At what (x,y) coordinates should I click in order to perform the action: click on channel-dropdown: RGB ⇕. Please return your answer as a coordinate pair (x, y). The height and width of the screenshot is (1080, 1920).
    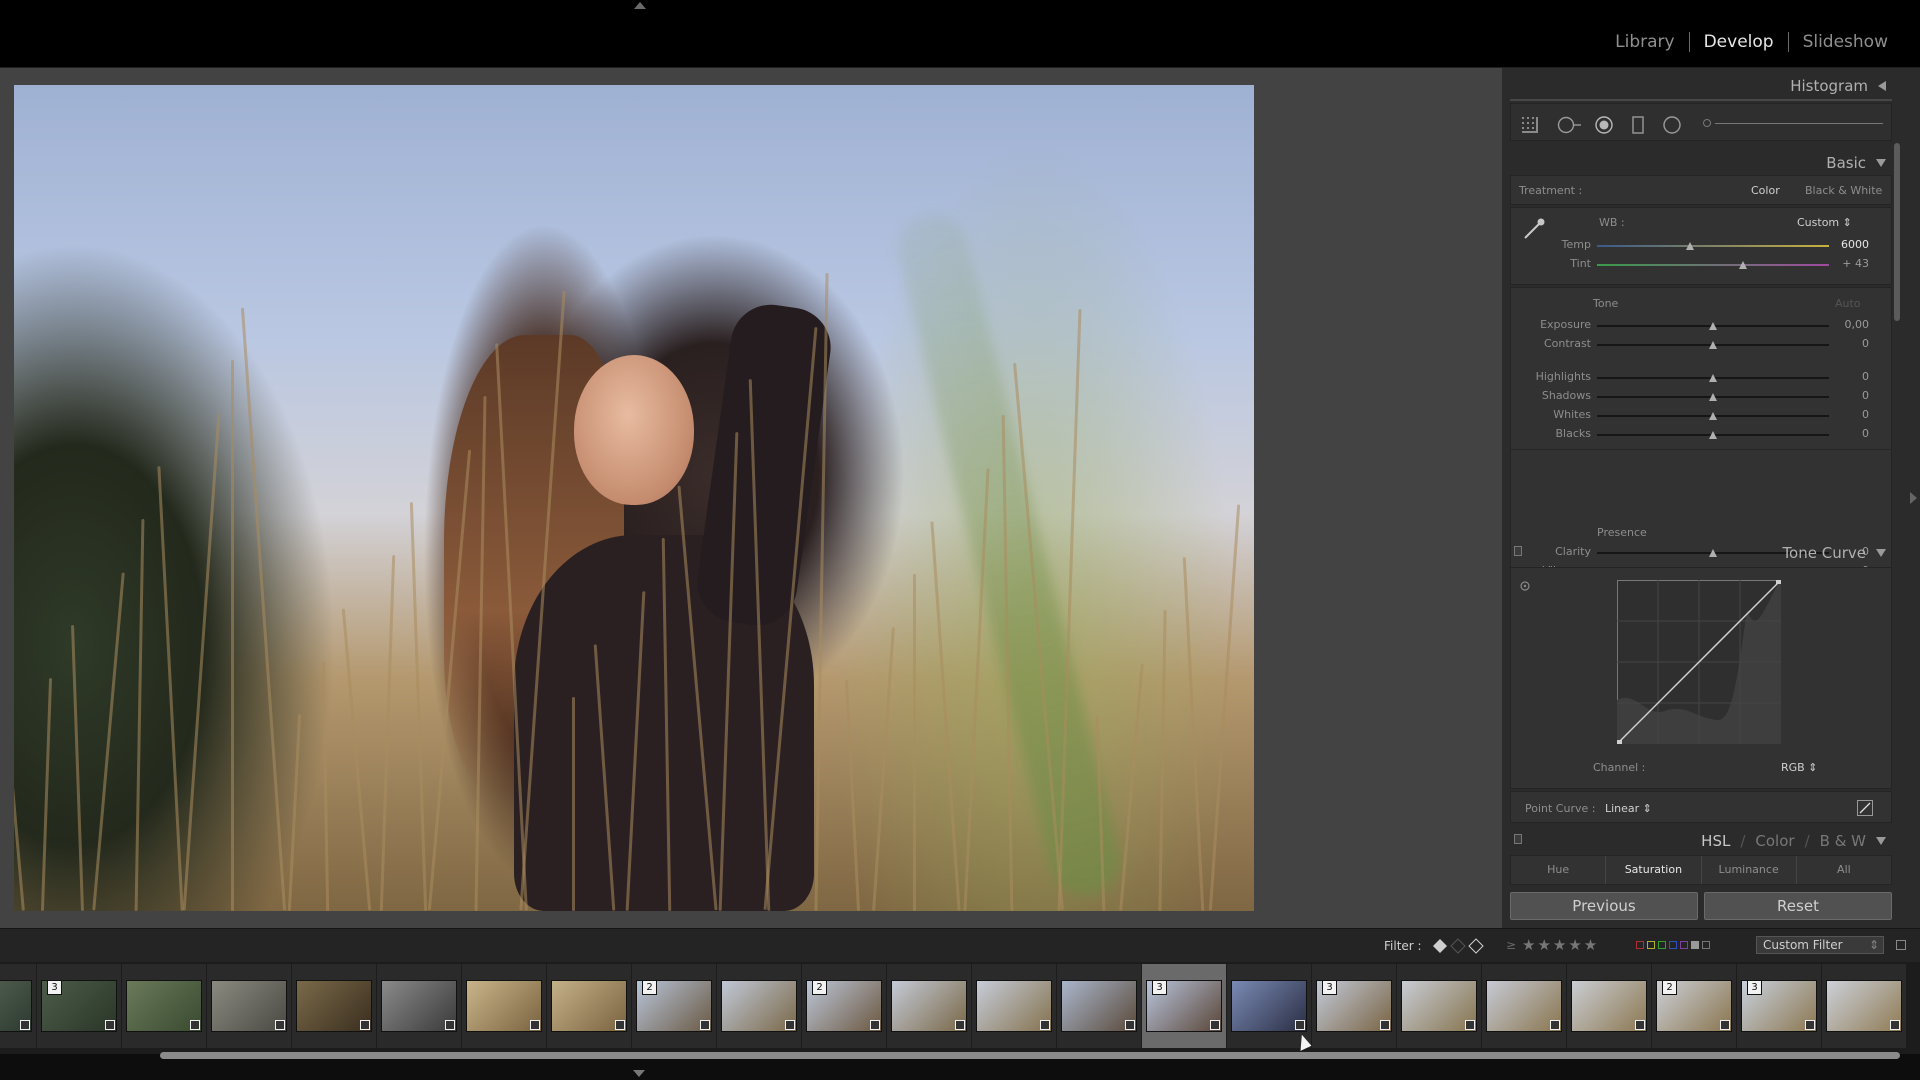
    Looking at the image, I should click on (1799, 767).